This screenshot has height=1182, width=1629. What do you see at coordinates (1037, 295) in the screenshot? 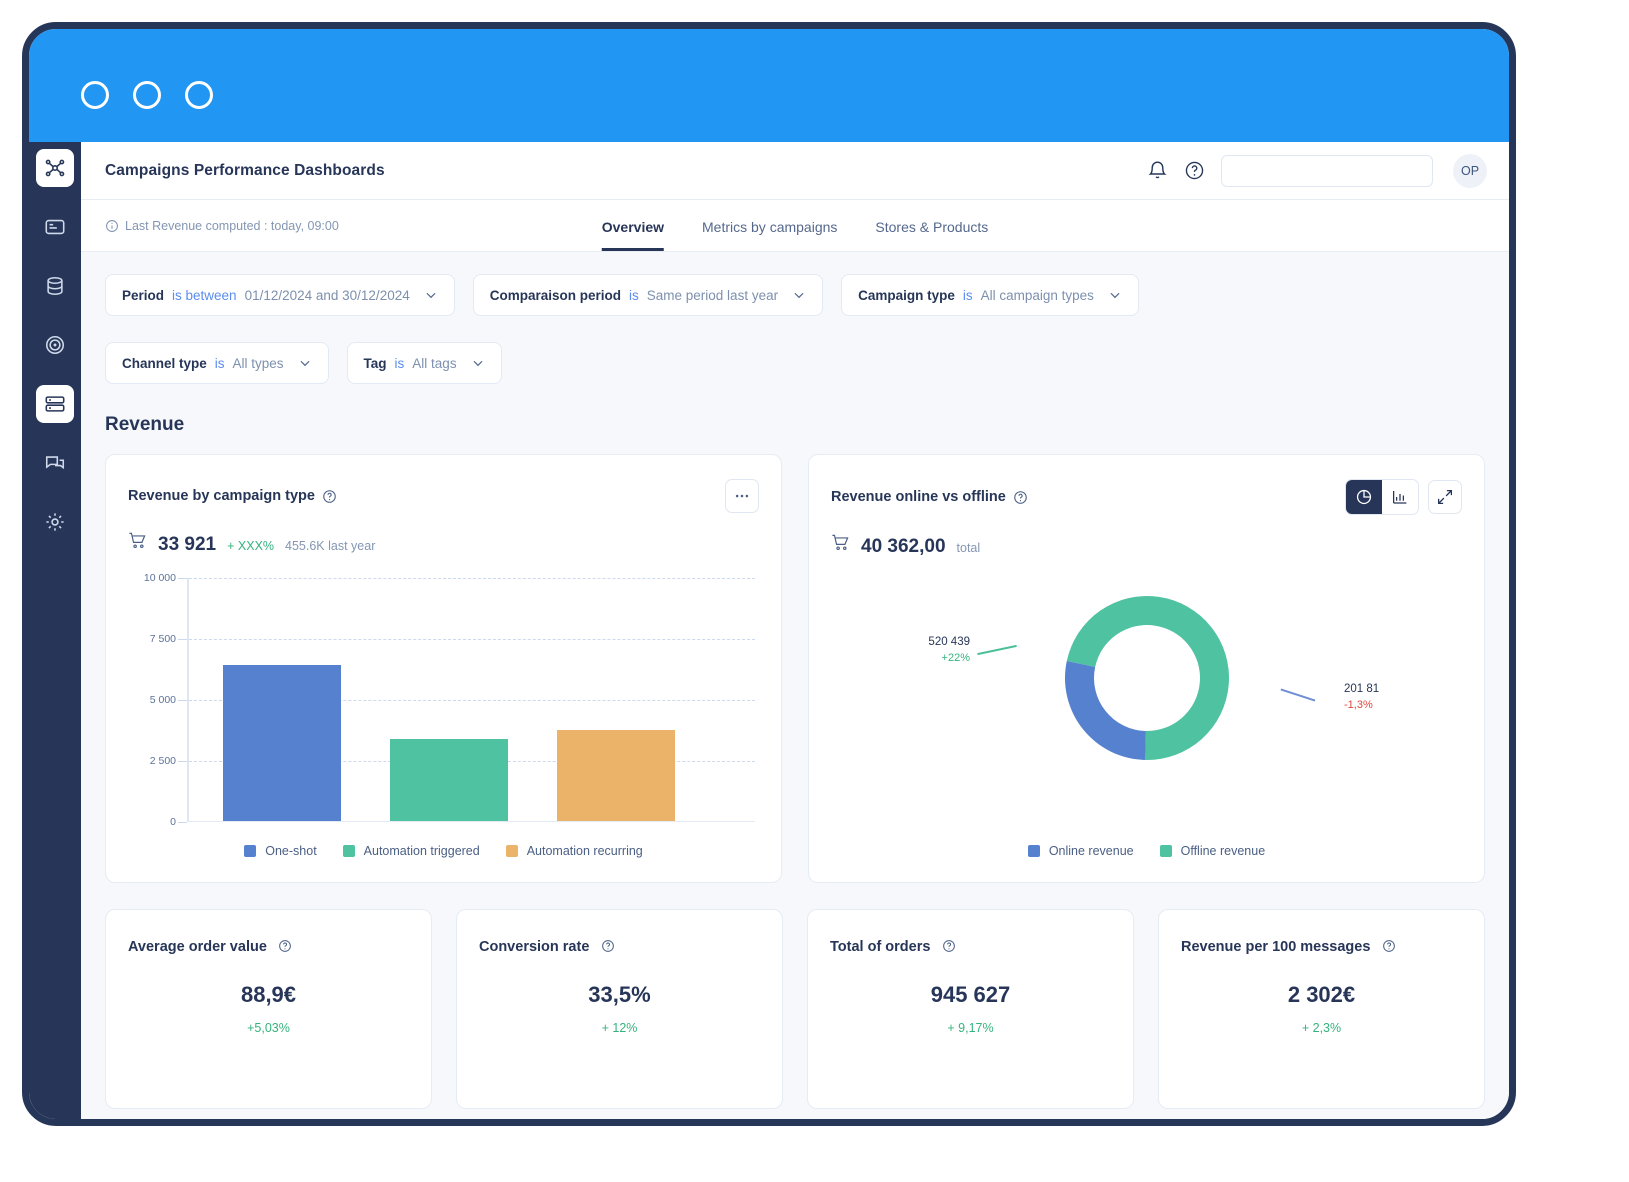
I see `filter-campaign-type-value: All campaign types` at bounding box center [1037, 295].